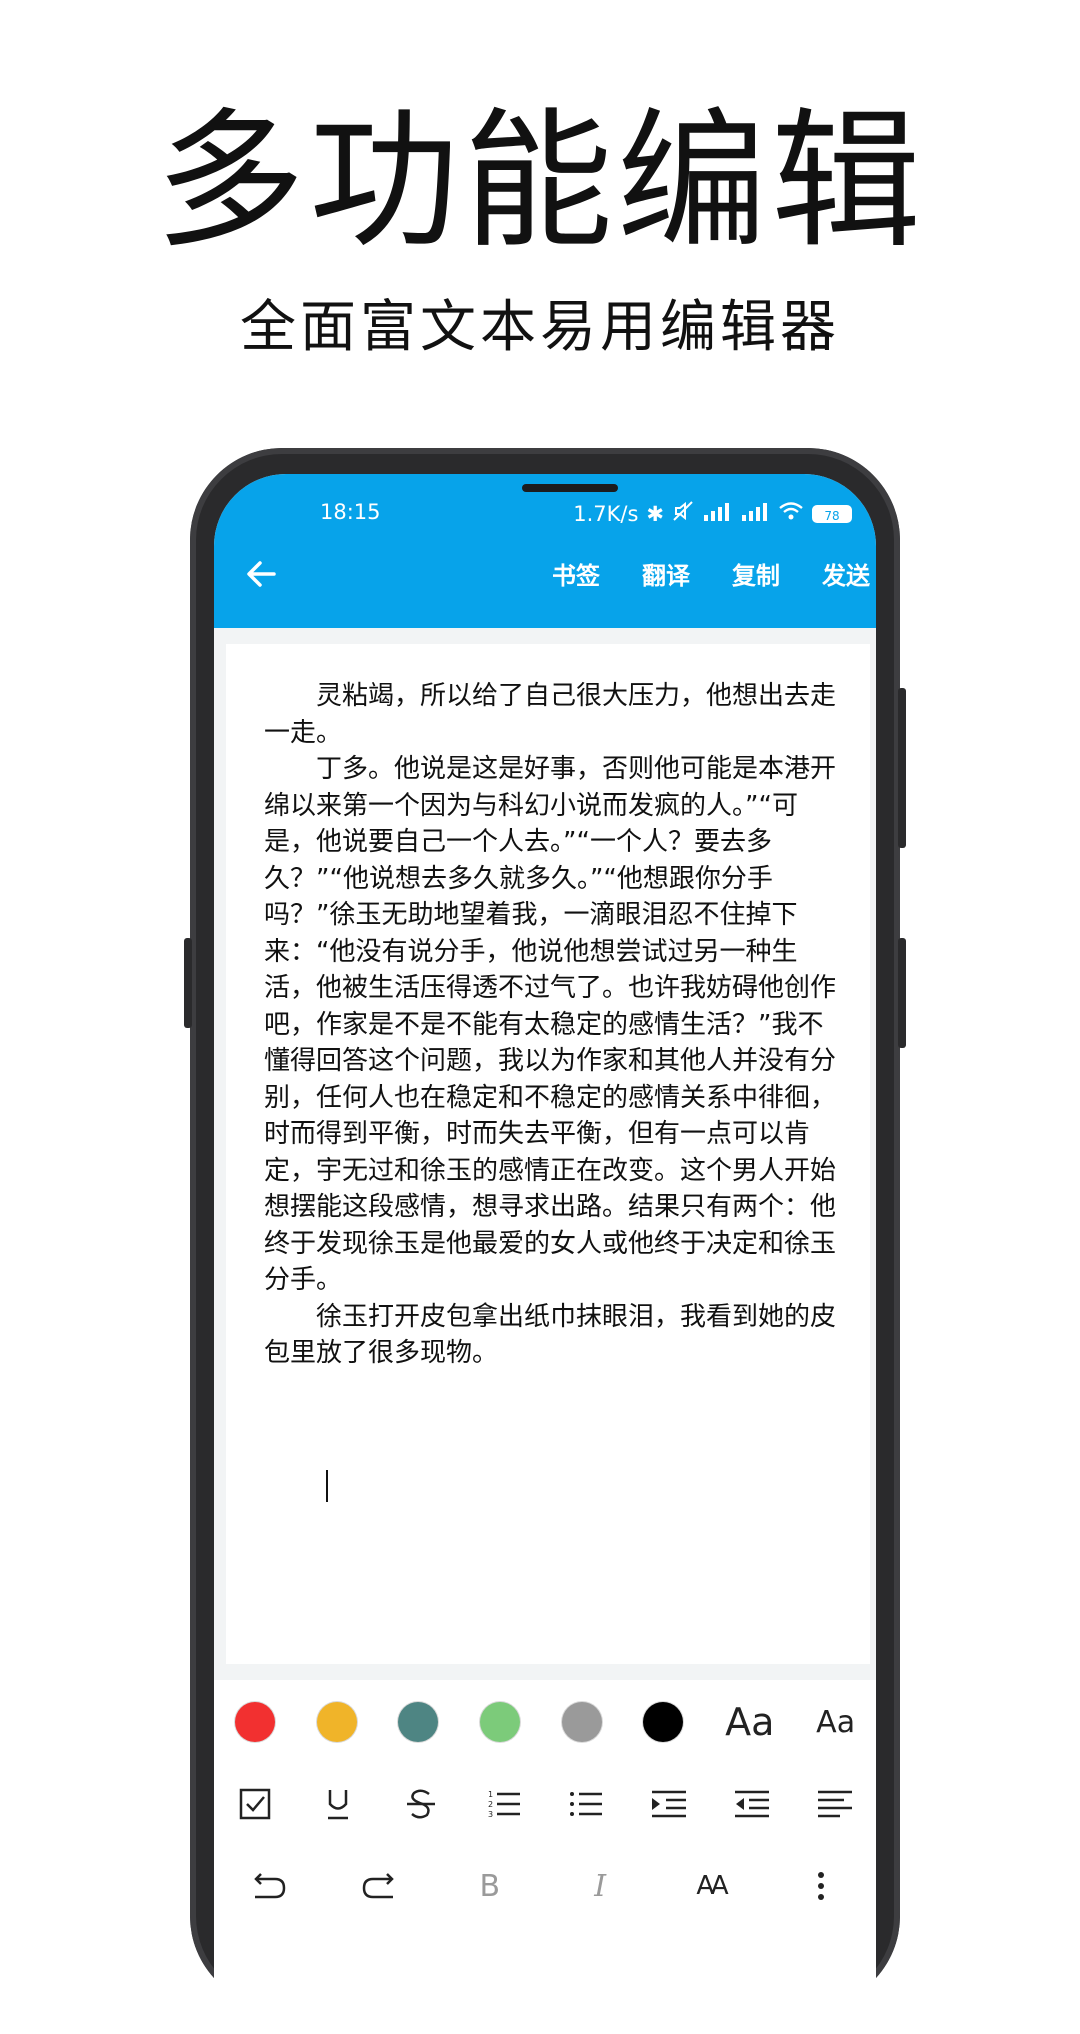  I want to click on toolbar-actions: 书签 翻译 复制 发送, so click(711, 573).